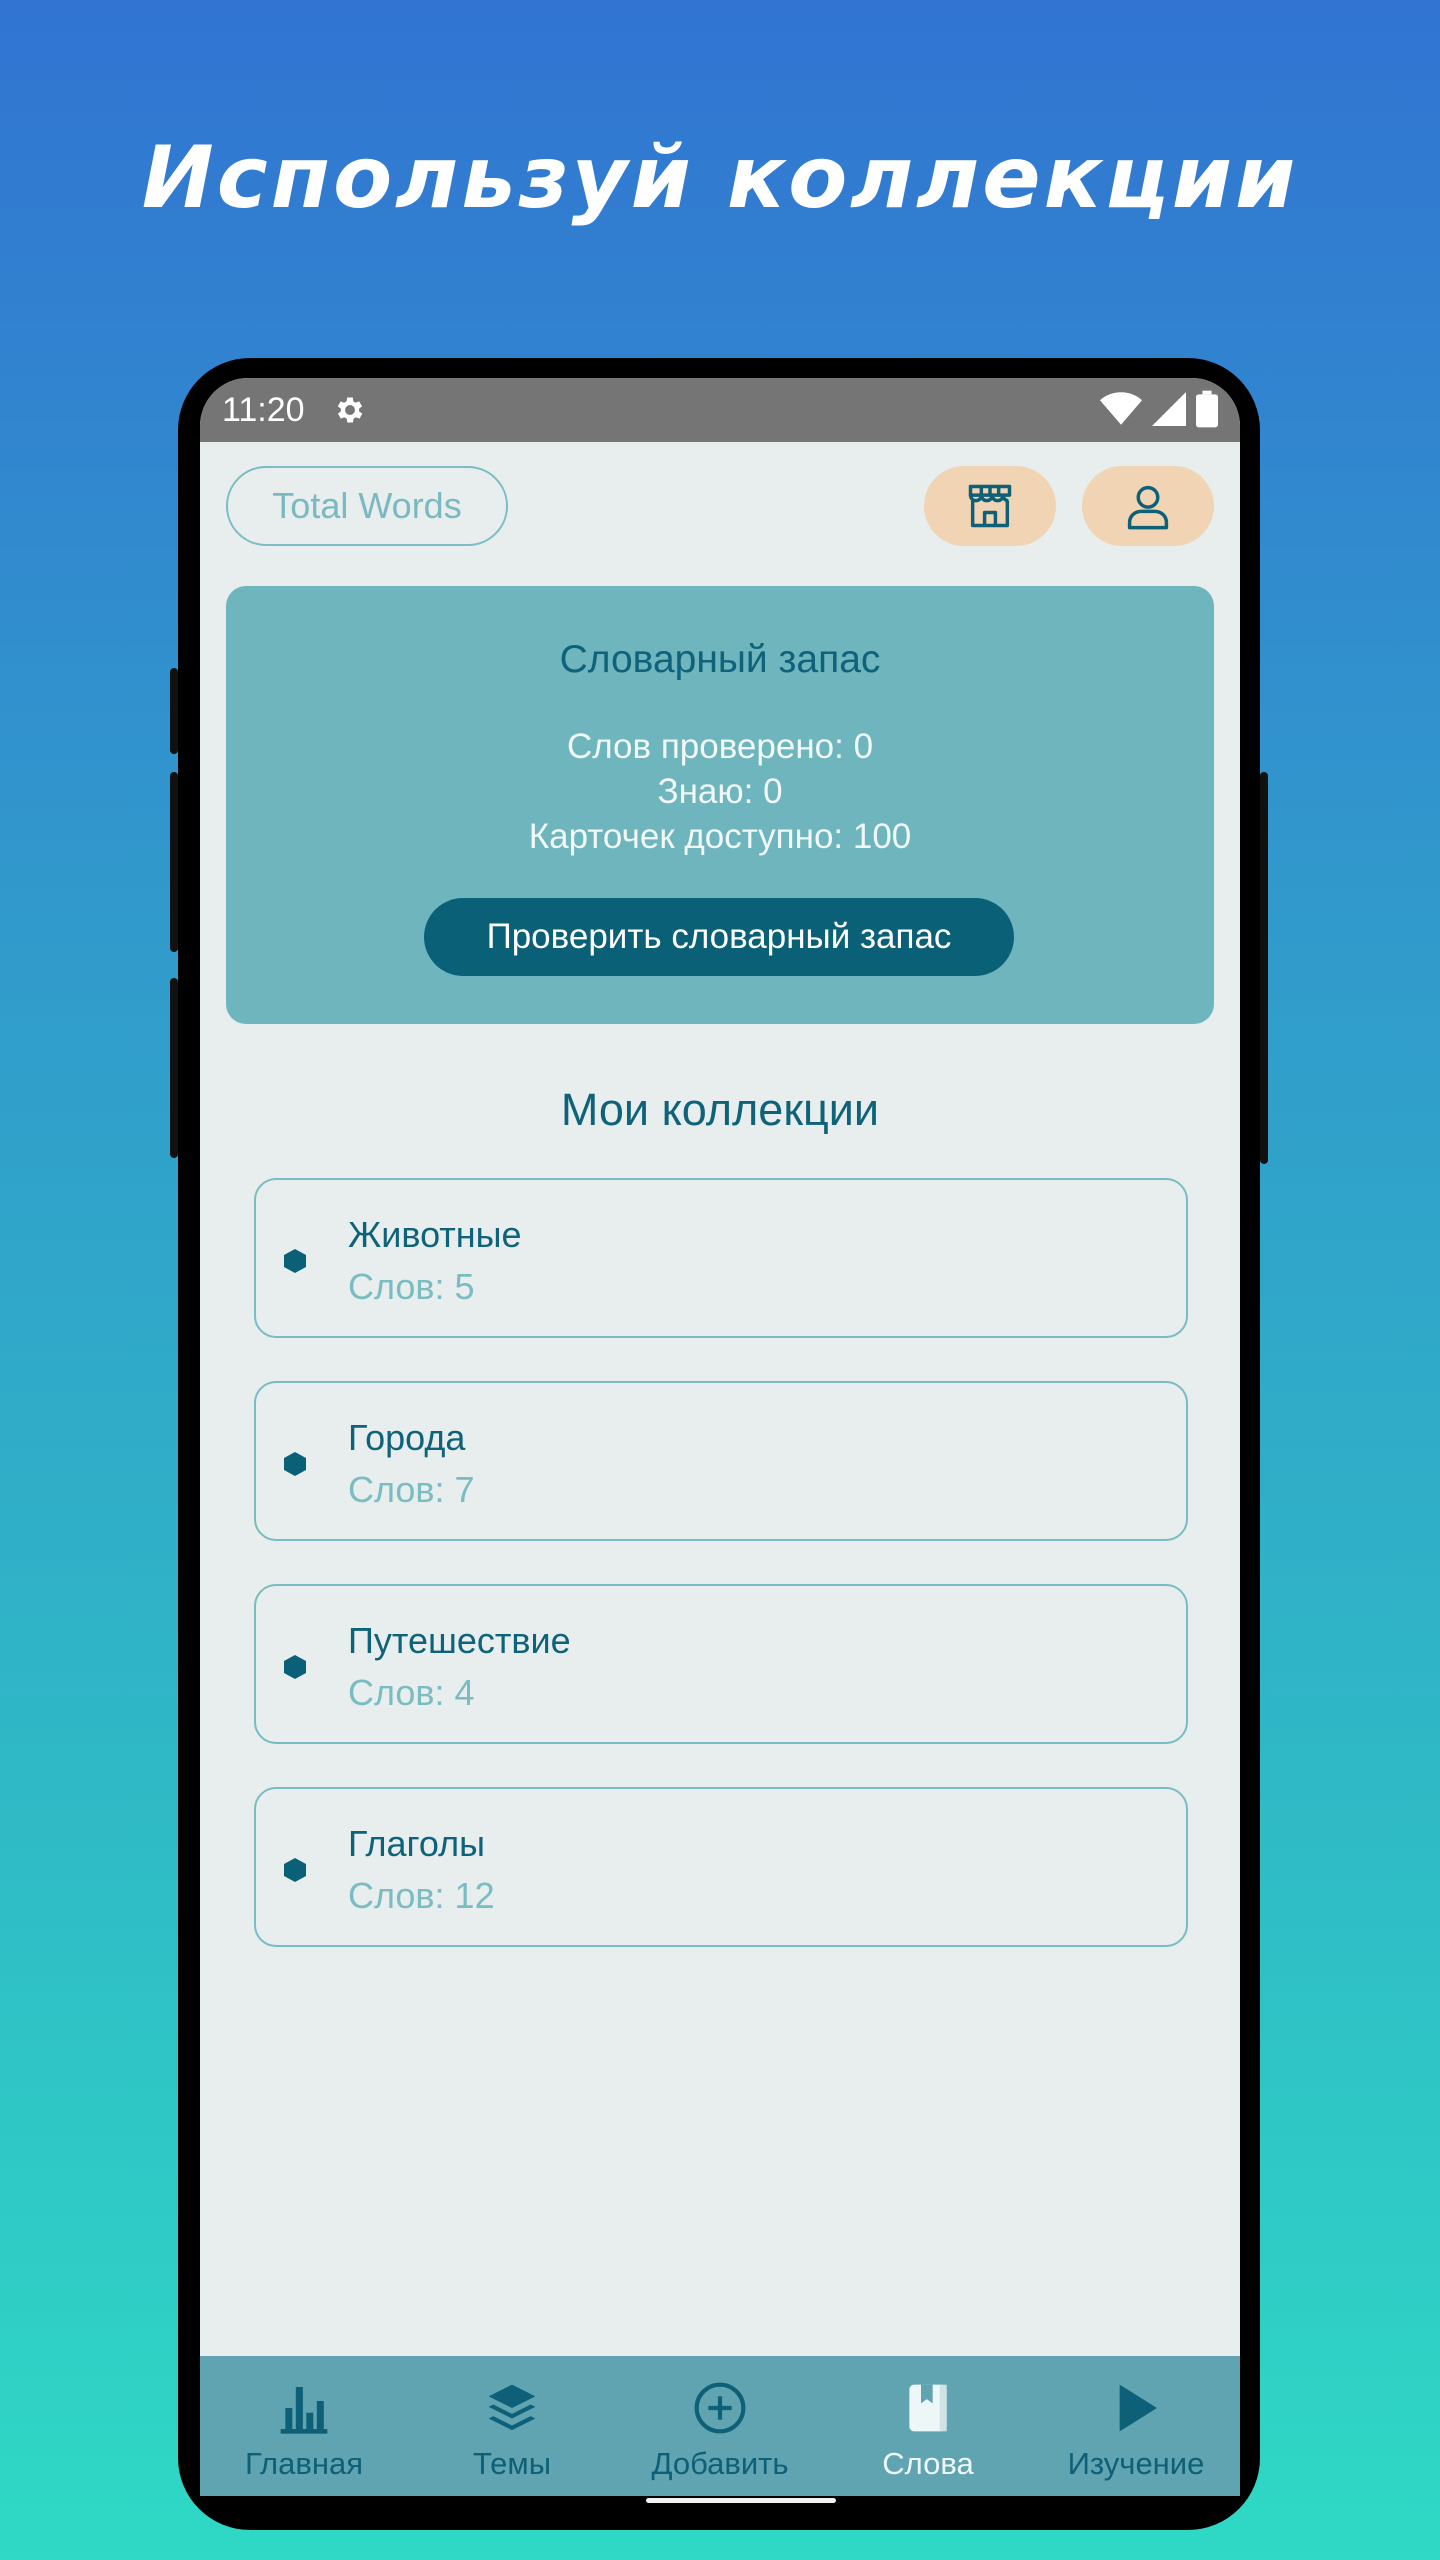 This screenshot has width=1440, height=2560. Describe the element at coordinates (721, 1867) in the screenshot. I see `collection-item: Глаголы Слов: 12` at that location.